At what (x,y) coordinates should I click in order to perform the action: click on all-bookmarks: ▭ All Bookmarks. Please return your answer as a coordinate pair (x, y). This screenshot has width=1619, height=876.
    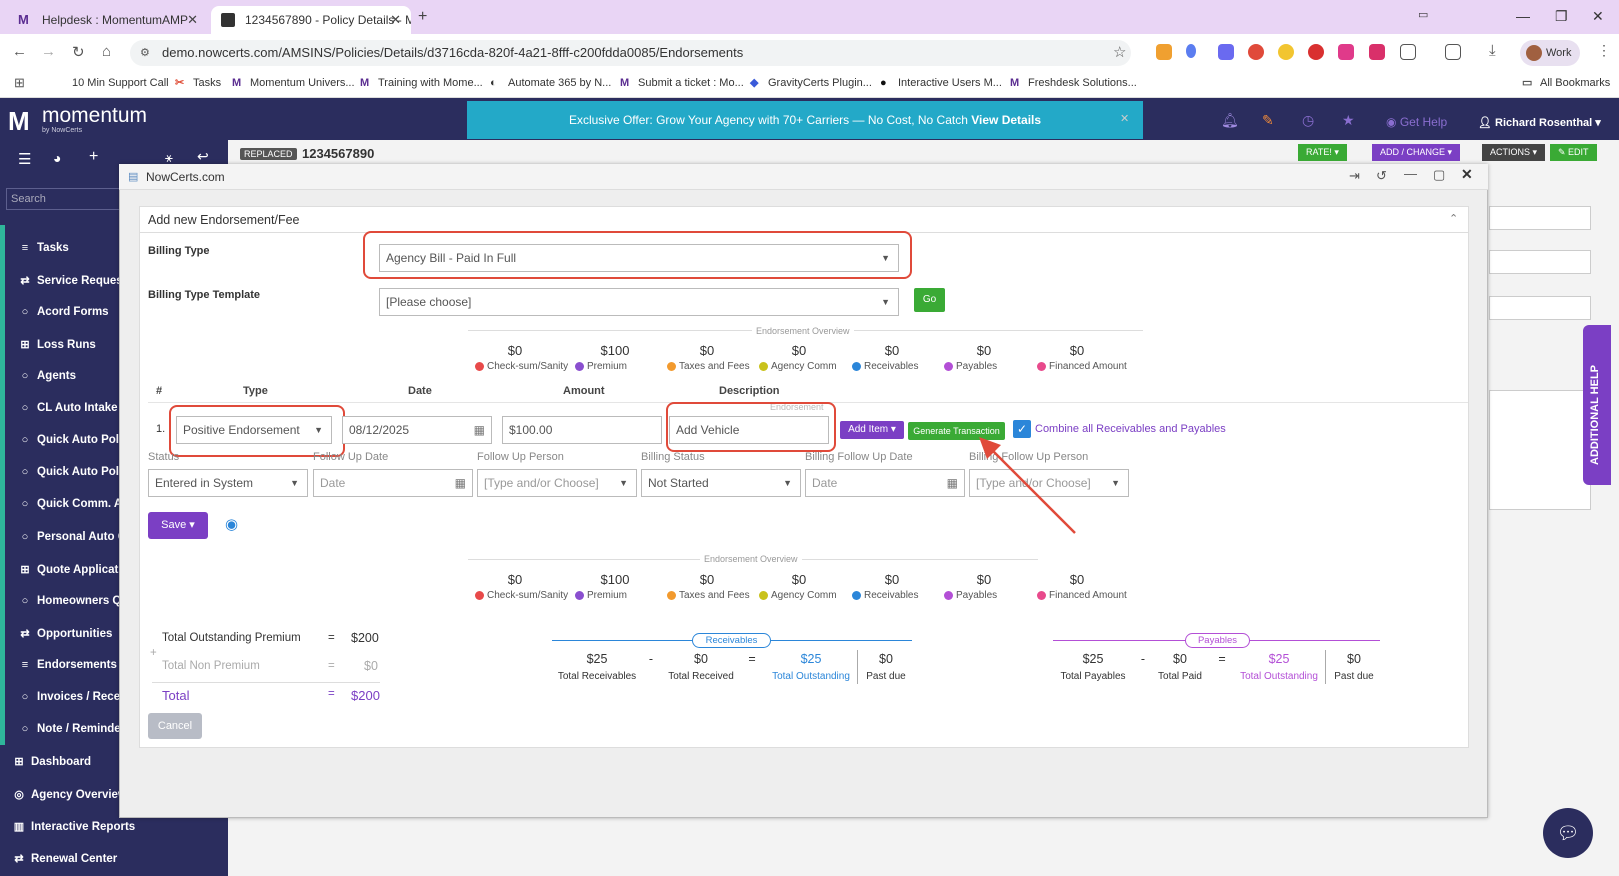
    Looking at the image, I should click on (1566, 83).